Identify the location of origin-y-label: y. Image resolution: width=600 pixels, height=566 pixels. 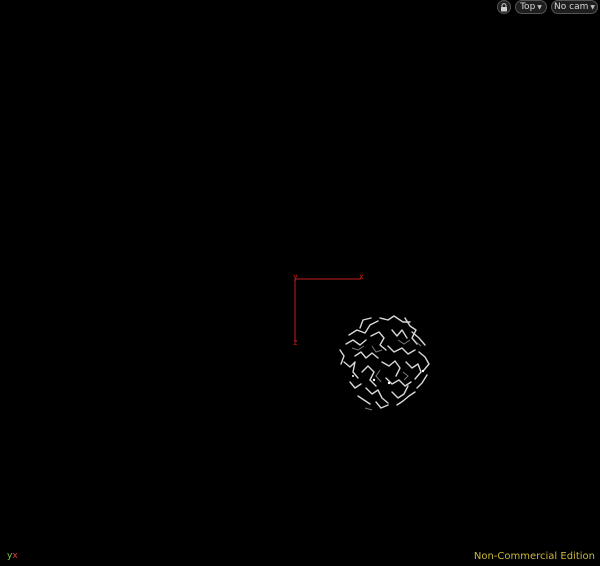
(295, 276).